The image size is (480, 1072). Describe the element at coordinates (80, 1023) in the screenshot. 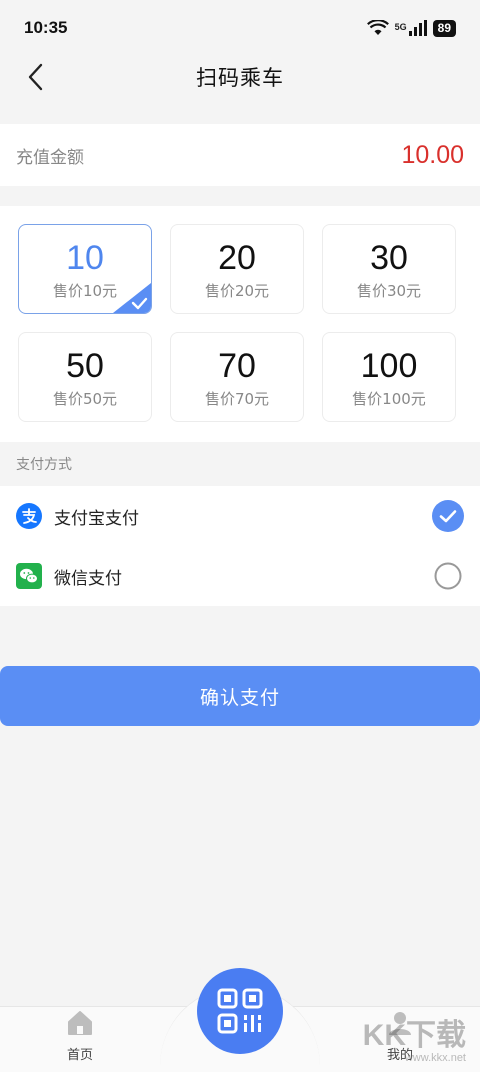

I see `home-icon` at that location.